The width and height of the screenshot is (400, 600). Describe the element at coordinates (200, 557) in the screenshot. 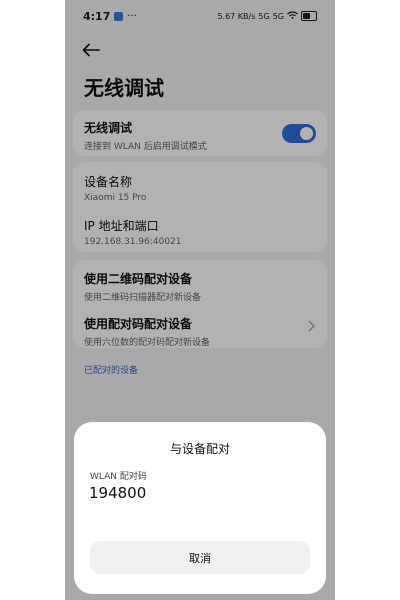

I see `cancel-button: 取消` at that location.